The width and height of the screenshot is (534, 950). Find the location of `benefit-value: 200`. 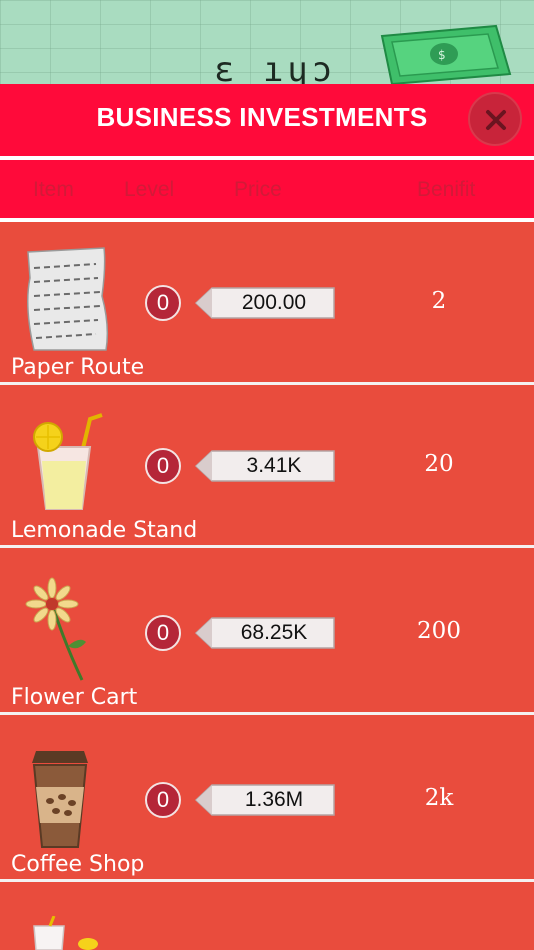

benefit-value: 200 is located at coordinates (439, 631).